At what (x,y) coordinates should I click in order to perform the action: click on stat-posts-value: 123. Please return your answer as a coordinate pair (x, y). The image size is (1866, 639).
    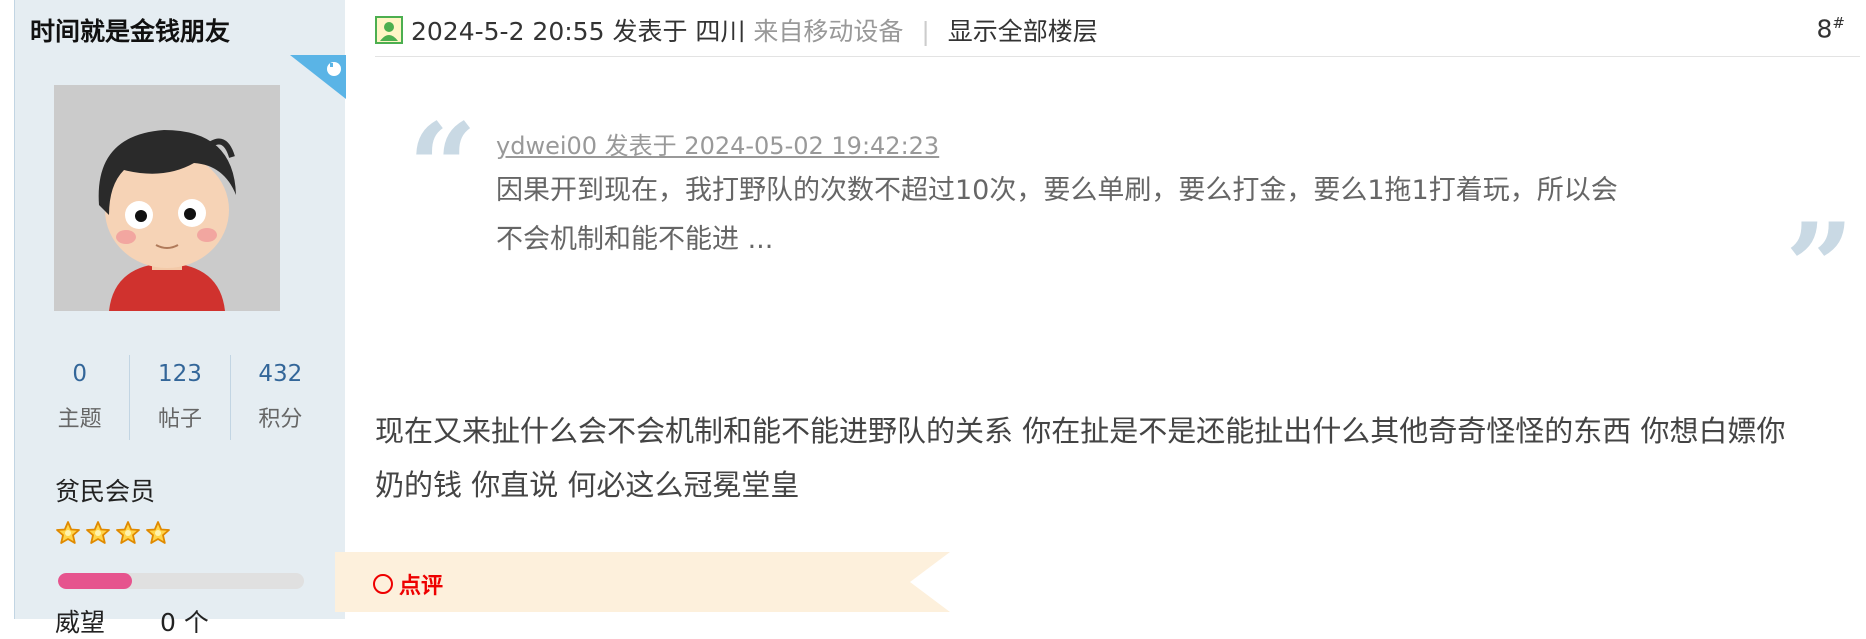
    Looking at the image, I should click on (179, 374).